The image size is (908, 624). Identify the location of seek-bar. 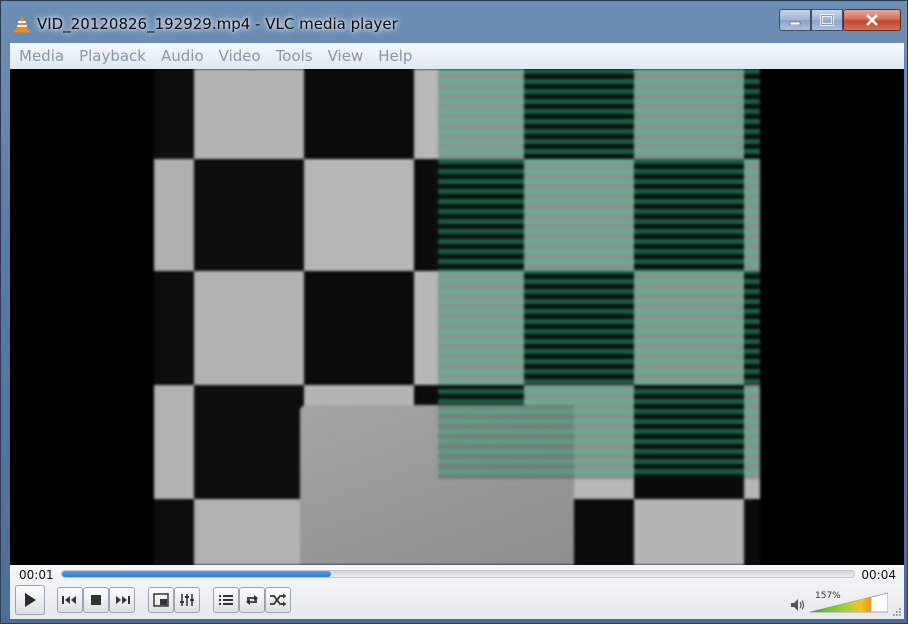
(458, 574).